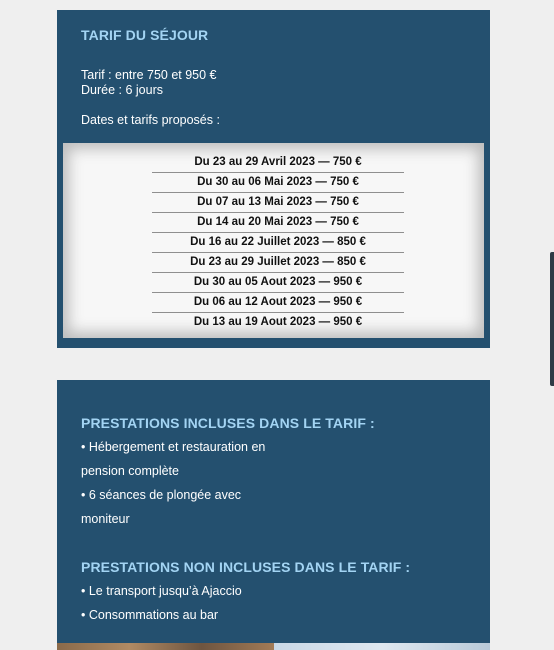 This screenshot has height=650, width=554. I want to click on date-row: Du 07 au 13 Mai 2023 — 750 €, so click(278, 203).